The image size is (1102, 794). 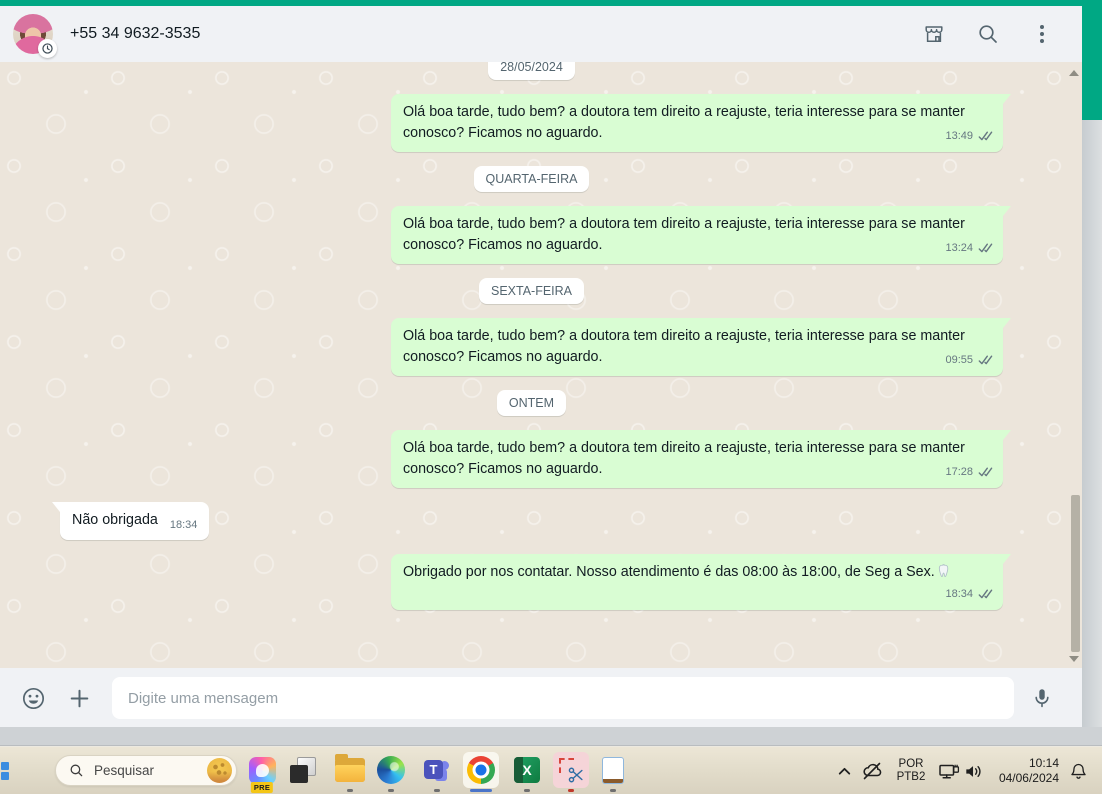 I want to click on chat-header: +55 34 9632-3535, so click(x=541, y=34).